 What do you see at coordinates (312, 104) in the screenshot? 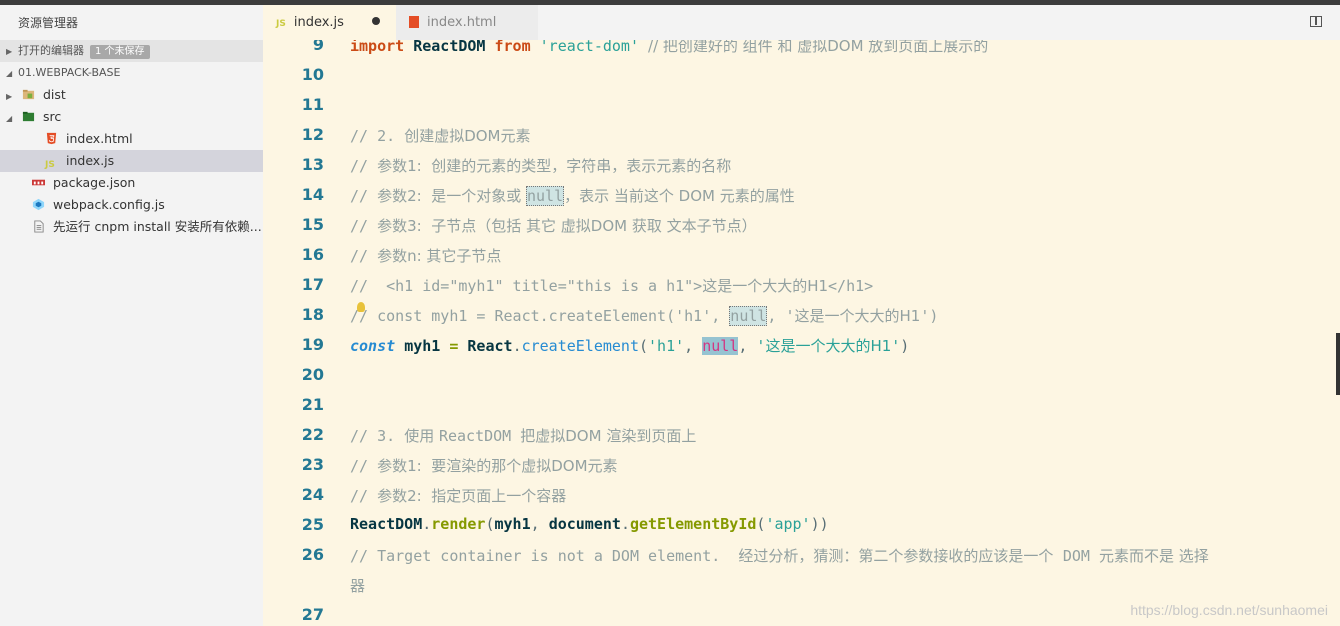
I see `line-number: 11` at bounding box center [312, 104].